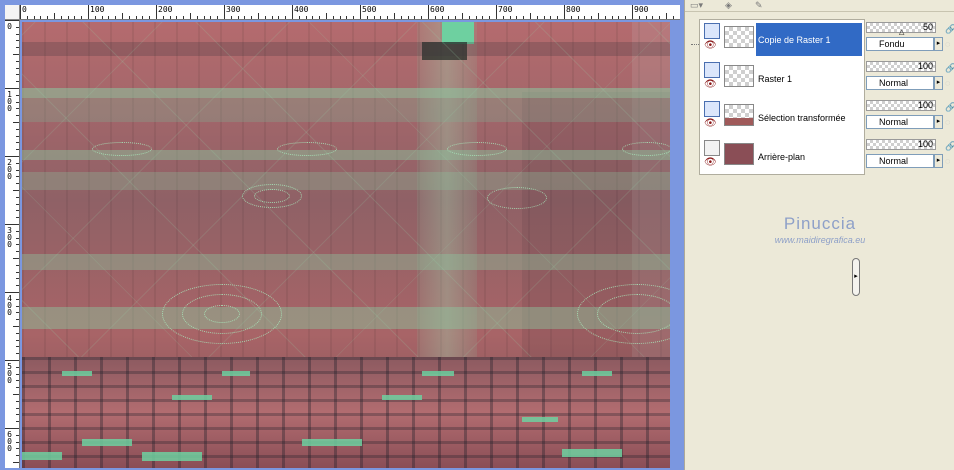 The image size is (954, 470). I want to click on layers-toolbar: ▭▾ ◈ ✎, so click(819, 6).